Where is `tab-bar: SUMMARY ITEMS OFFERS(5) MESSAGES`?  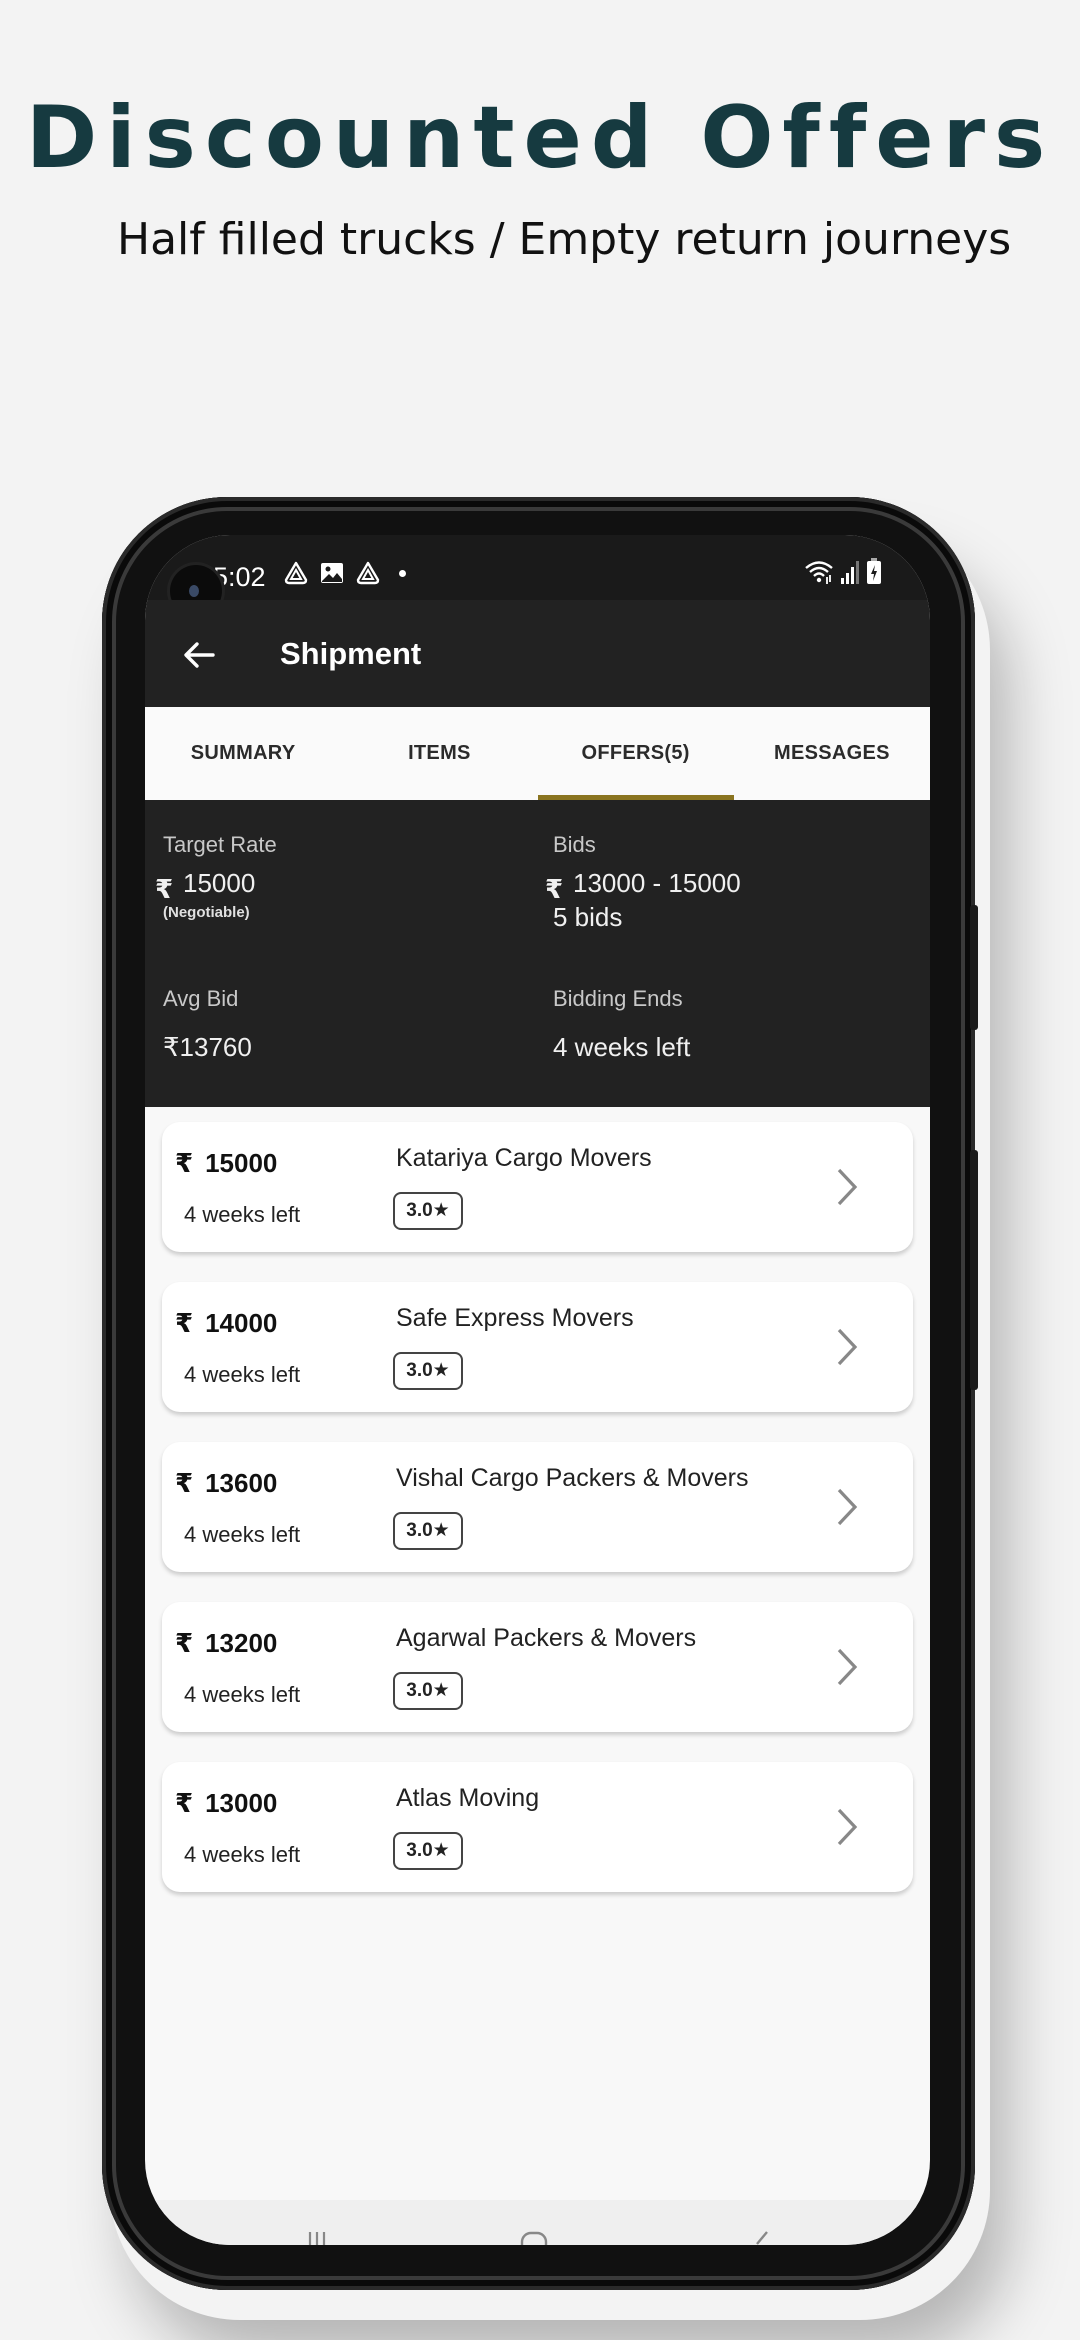 tab-bar: SUMMARY ITEMS OFFERS(5) MESSAGES is located at coordinates (537, 753).